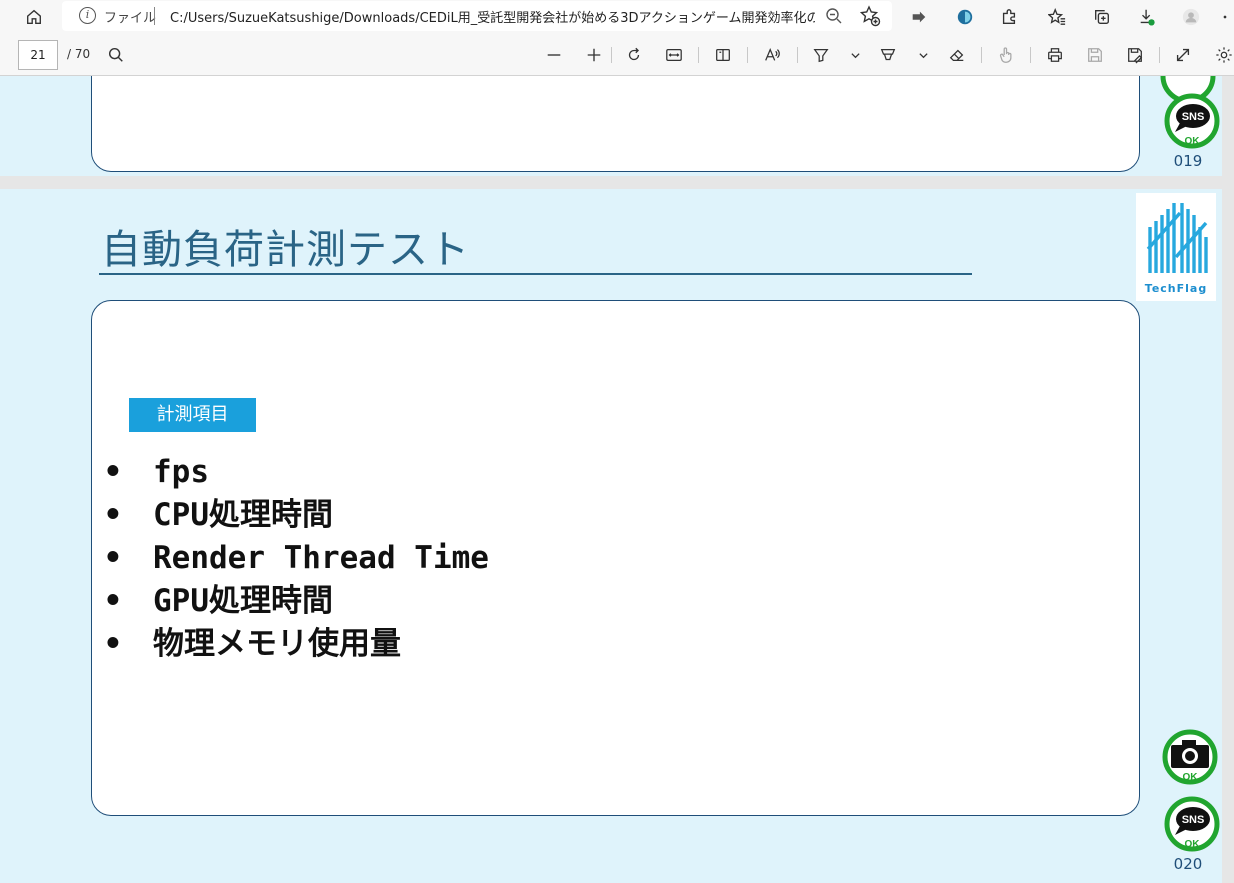 The width and height of the screenshot is (1234, 883). What do you see at coordinates (888, 55) in the screenshot?
I see `draw-icon` at bounding box center [888, 55].